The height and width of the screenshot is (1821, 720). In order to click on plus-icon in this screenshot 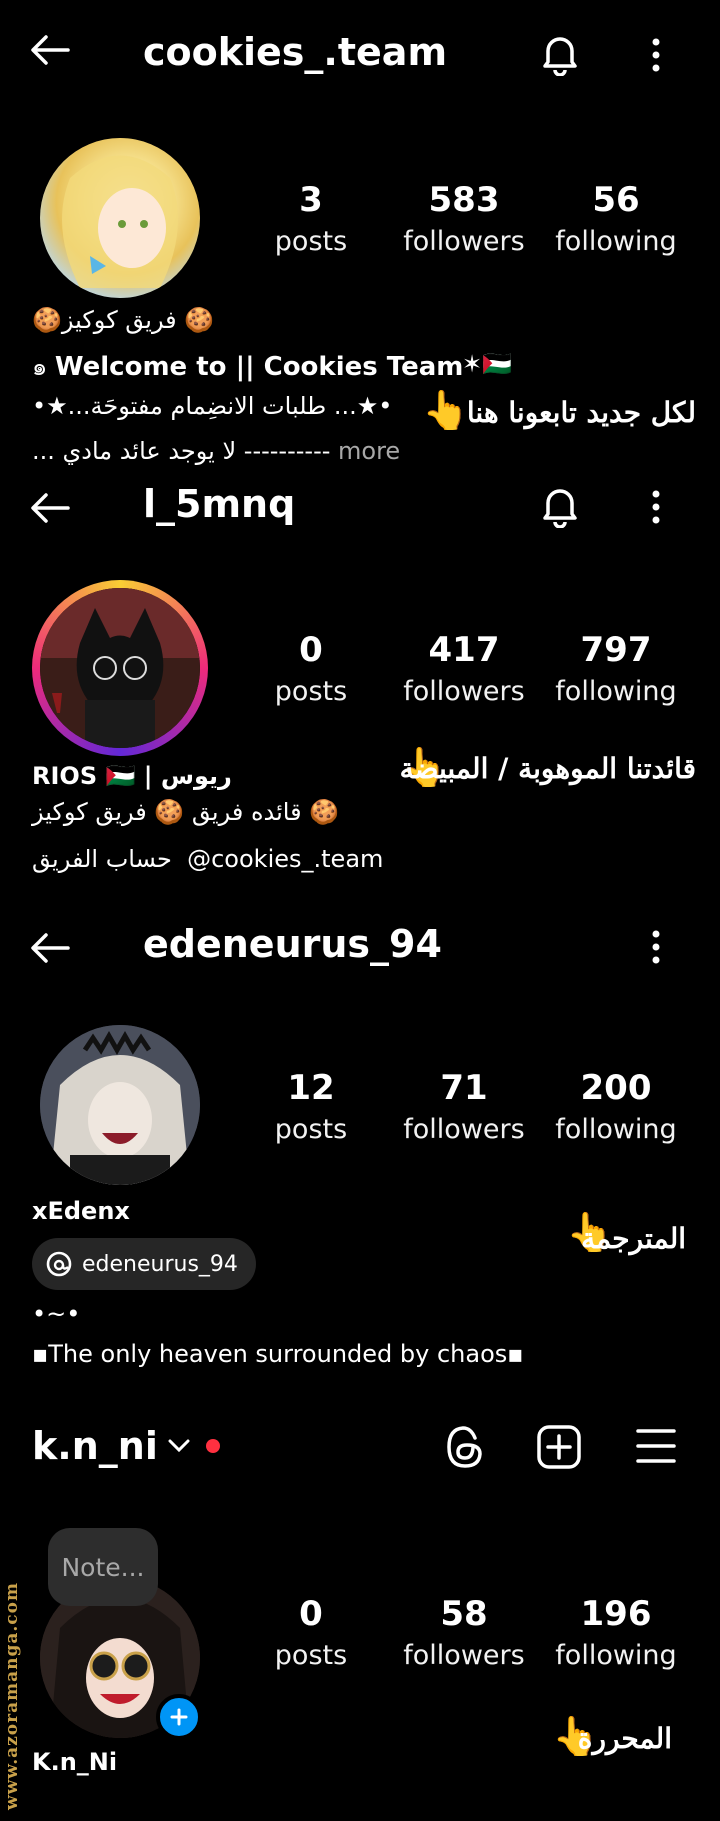, I will do `click(179, 1717)`.